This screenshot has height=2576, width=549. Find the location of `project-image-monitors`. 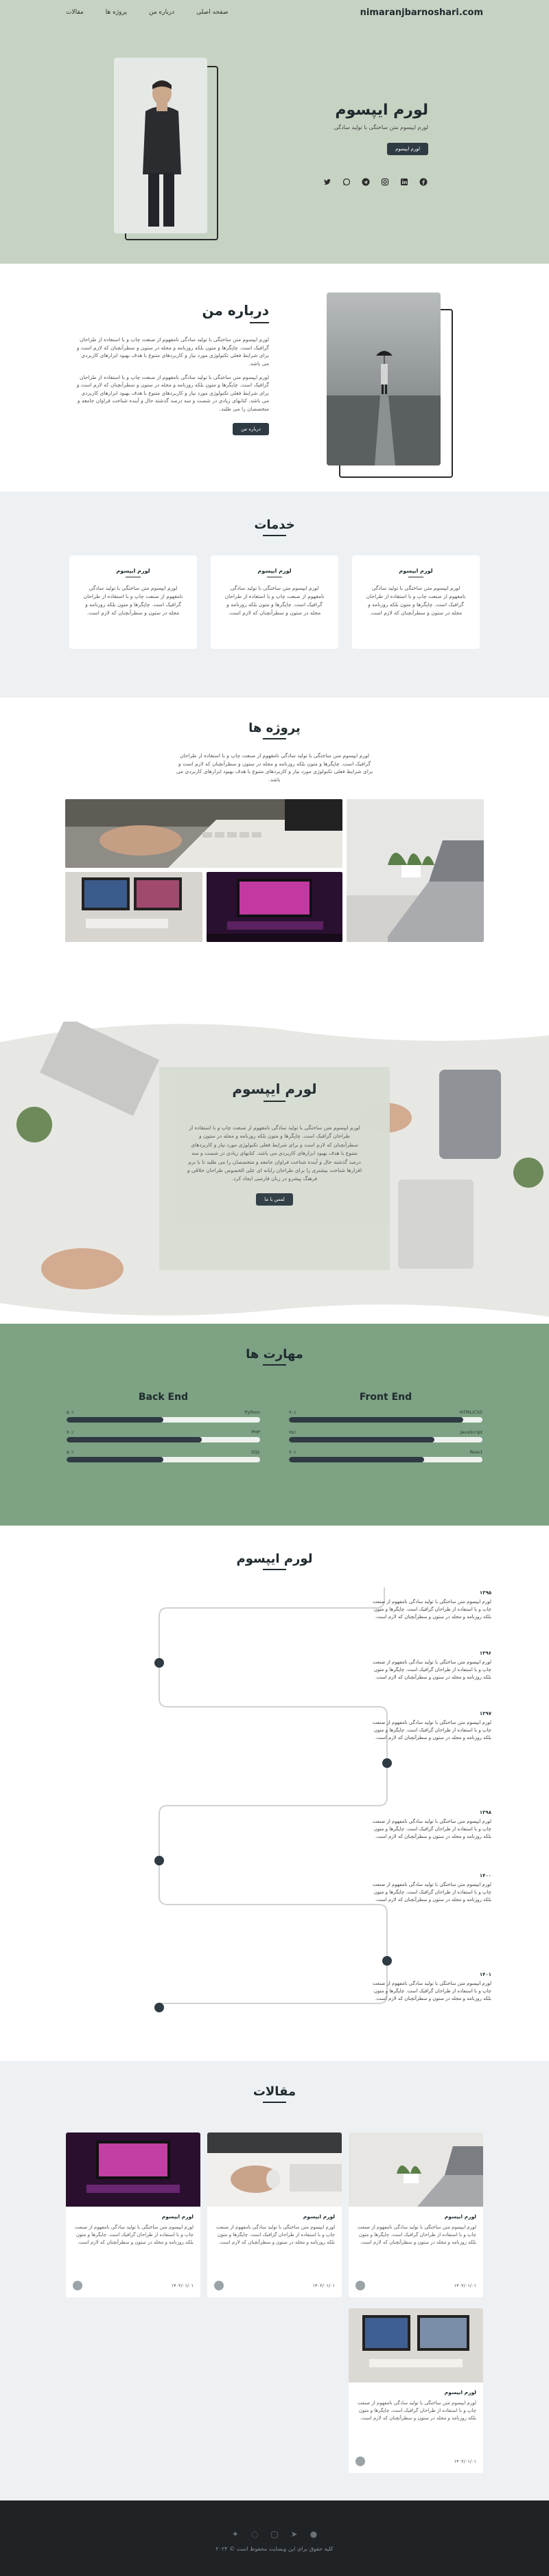

project-image-monitors is located at coordinates (133, 906).